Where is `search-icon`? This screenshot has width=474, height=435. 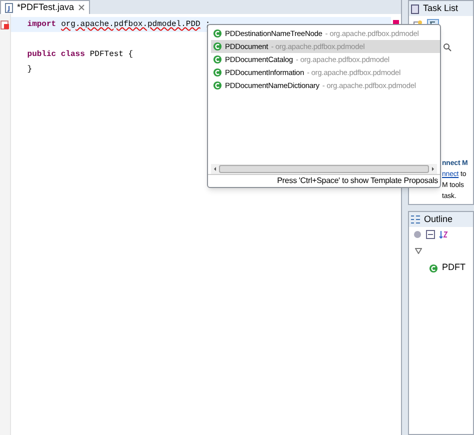 search-icon is located at coordinates (447, 47).